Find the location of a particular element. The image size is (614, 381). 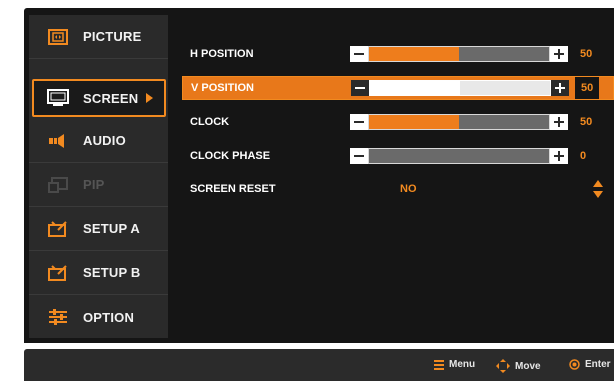

sidebar-item-screen: SCREEN is located at coordinates (99, 98).